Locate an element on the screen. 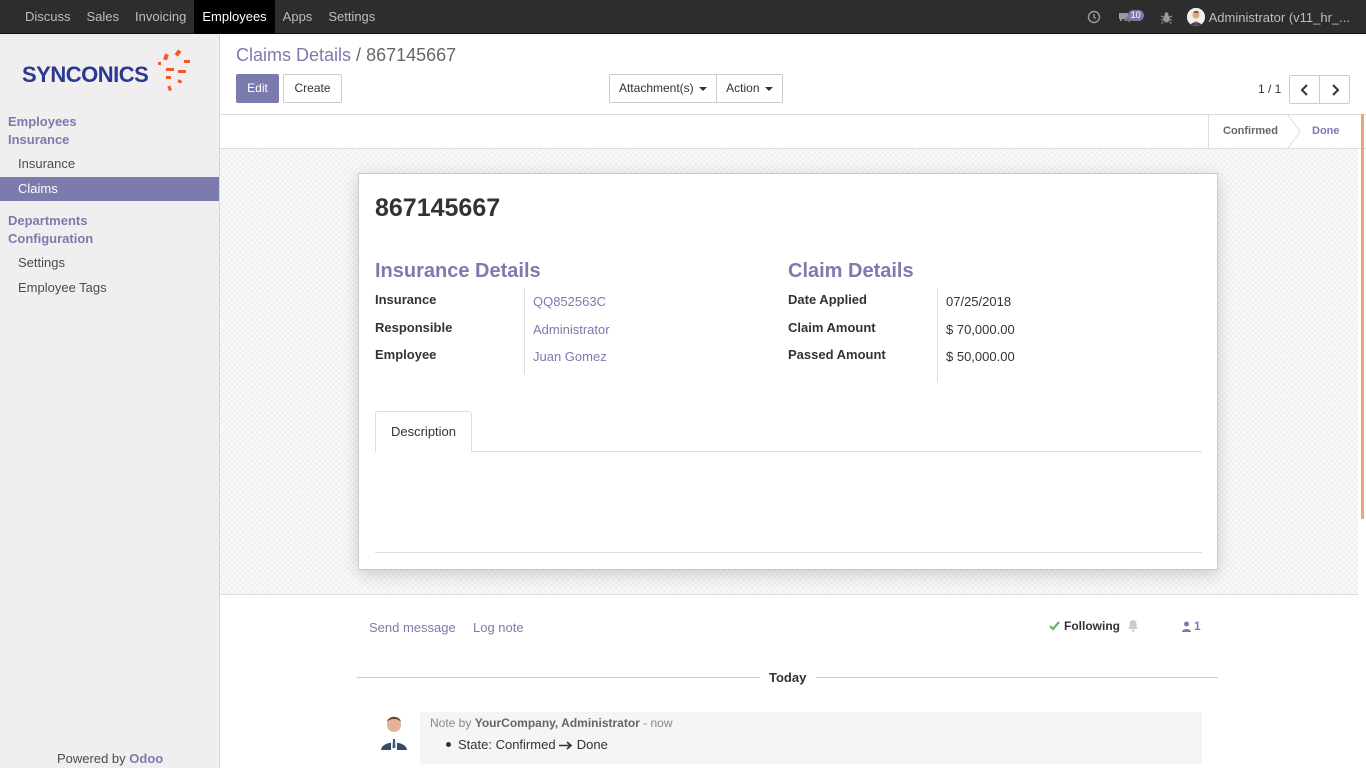 The image size is (1366, 768). sidebar-item-claims: Claims is located at coordinates (109, 189).